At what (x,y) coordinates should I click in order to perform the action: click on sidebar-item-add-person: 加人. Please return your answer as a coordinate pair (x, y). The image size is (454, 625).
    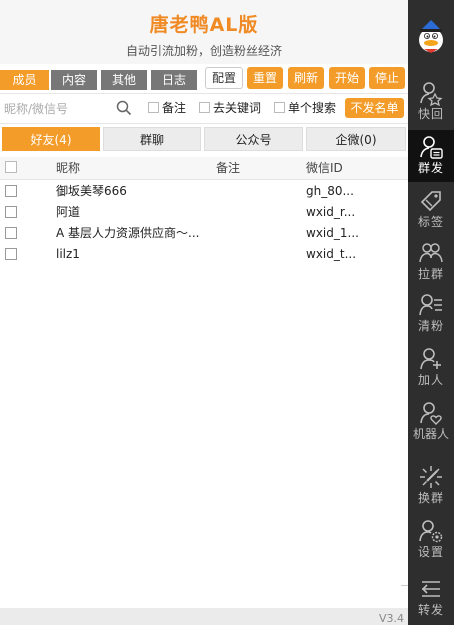
    Looking at the image, I should click on (431, 368).